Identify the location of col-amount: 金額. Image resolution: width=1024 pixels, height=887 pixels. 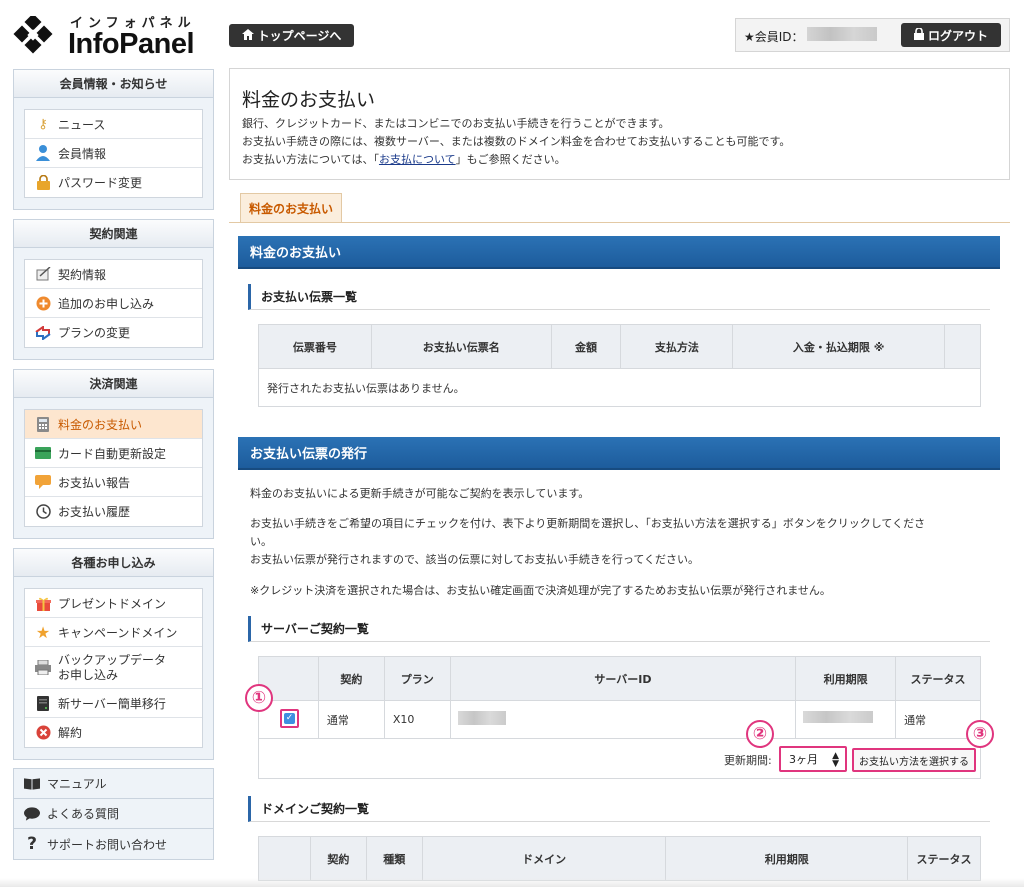
(586, 346).